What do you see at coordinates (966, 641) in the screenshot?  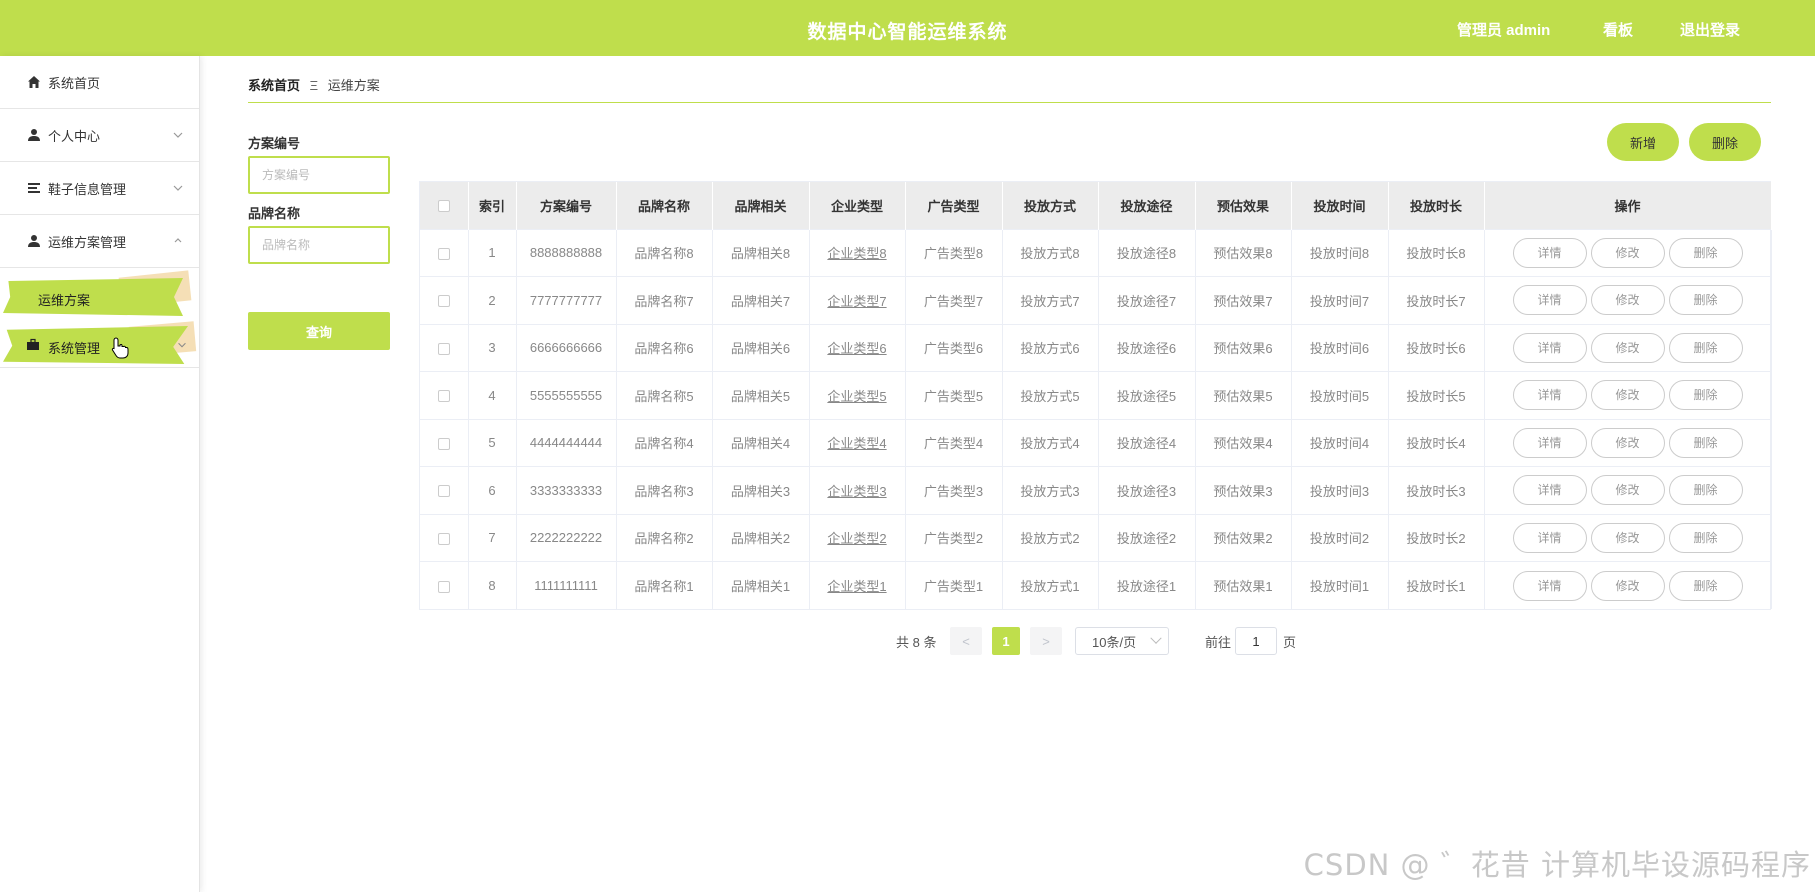 I see `prev-page-button: <` at bounding box center [966, 641].